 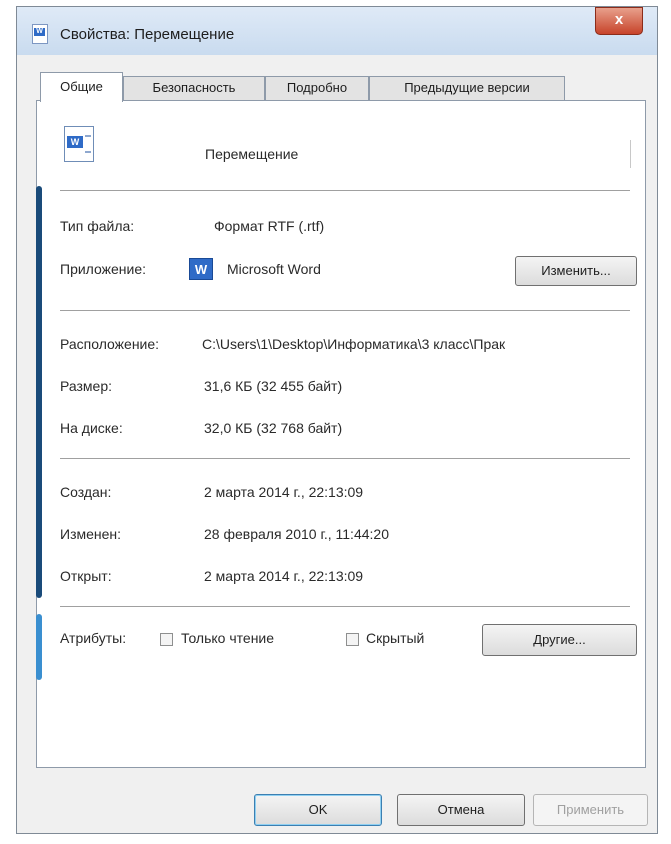 What do you see at coordinates (194, 88) in the screenshot?
I see `tab-security: Безопасность` at bounding box center [194, 88].